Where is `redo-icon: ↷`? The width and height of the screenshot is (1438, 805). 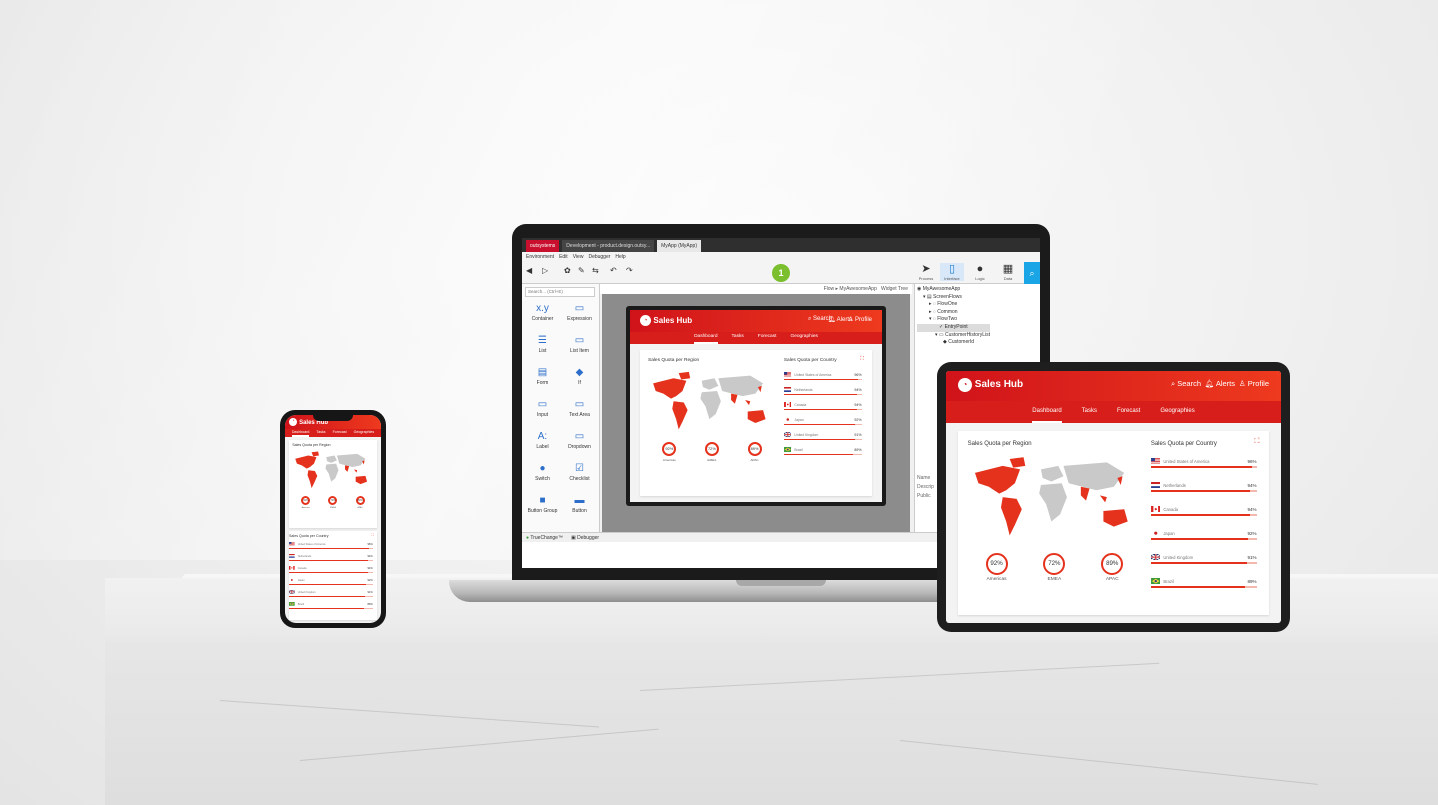 redo-icon: ↷ is located at coordinates (629, 270).